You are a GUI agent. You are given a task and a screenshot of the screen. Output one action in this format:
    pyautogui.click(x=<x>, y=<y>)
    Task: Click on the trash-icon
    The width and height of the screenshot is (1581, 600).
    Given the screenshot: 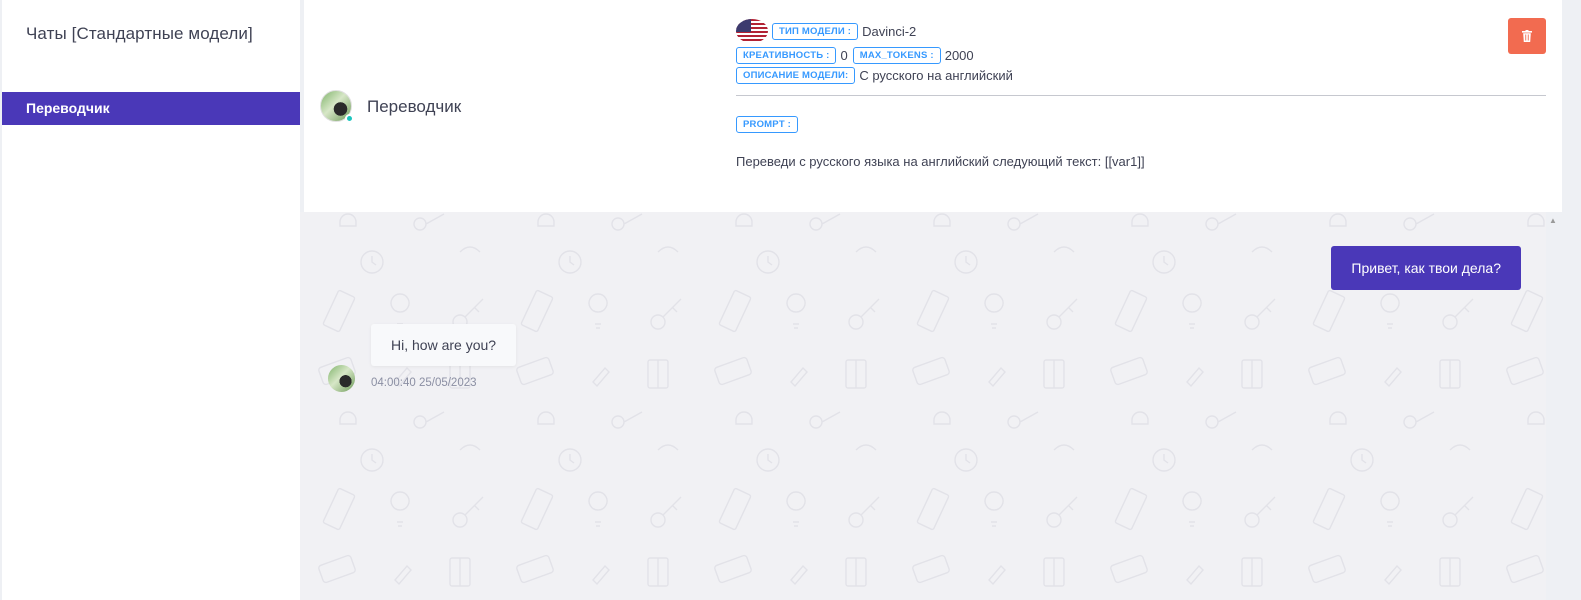 What is the action you would take?
    pyautogui.click(x=1527, y=36)
    